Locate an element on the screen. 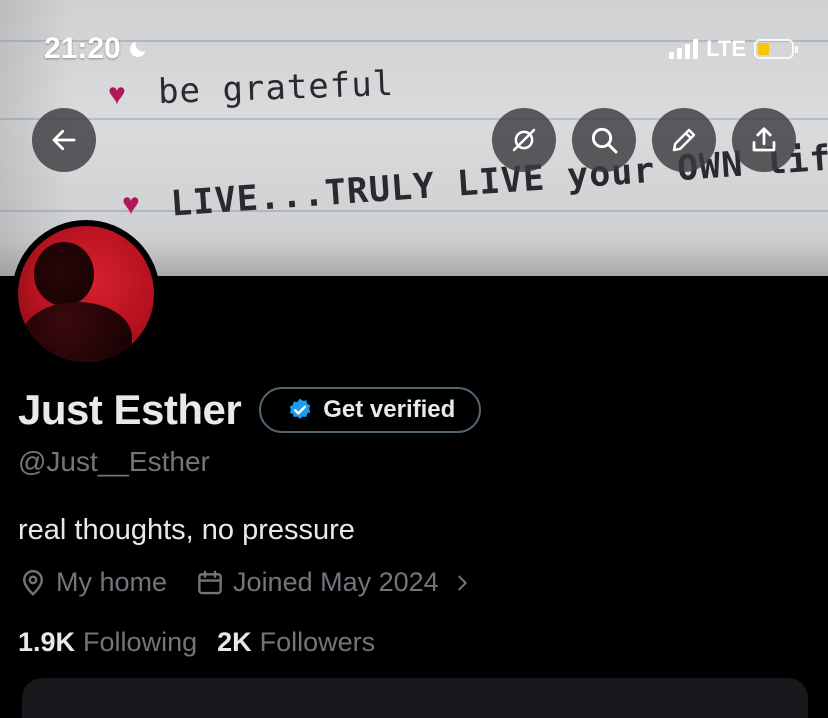 The width and height of the screenshot is (828, 718). search-button is located at coordinates (604, 140).